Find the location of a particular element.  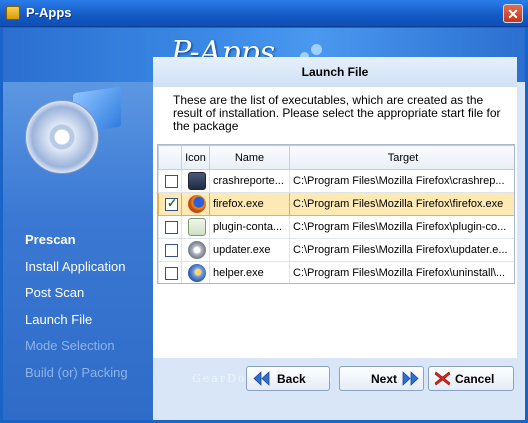

table-header: Icon Name Target is located at coordinates (336, 157).